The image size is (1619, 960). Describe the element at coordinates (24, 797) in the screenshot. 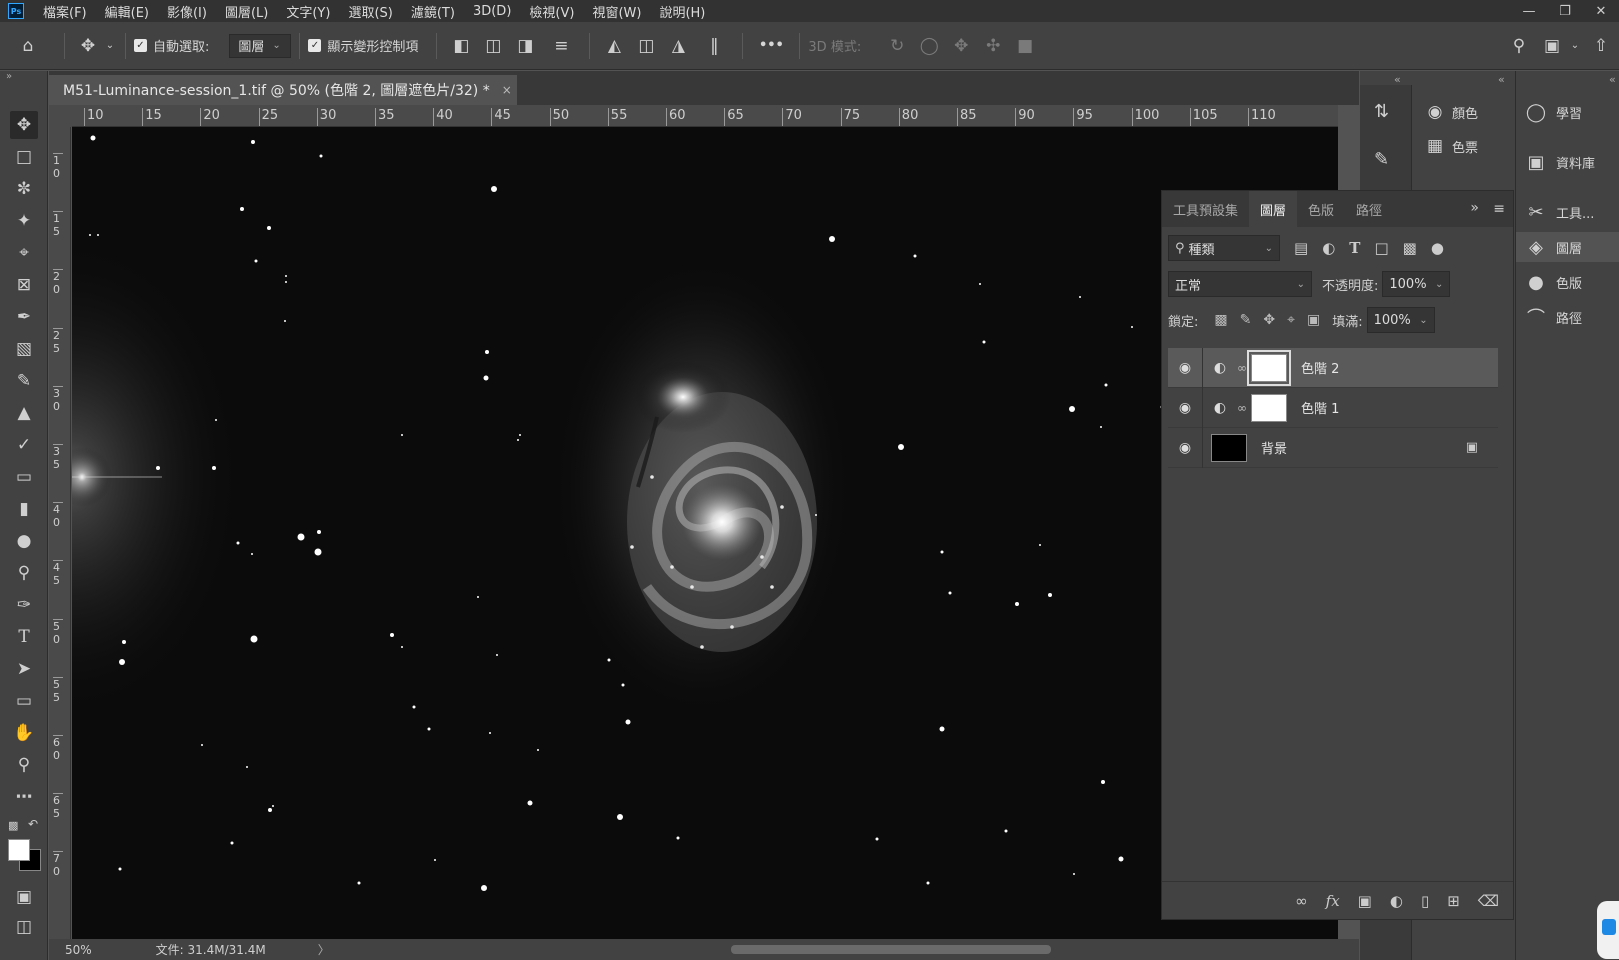

I see `edit-toolbar-icon: ⋯` at that location.